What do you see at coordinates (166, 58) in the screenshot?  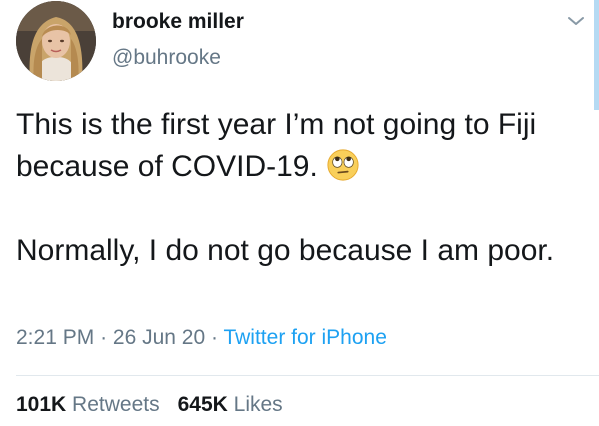 I see `author-handle: @buhrooke` at bounding box center [166, 58].